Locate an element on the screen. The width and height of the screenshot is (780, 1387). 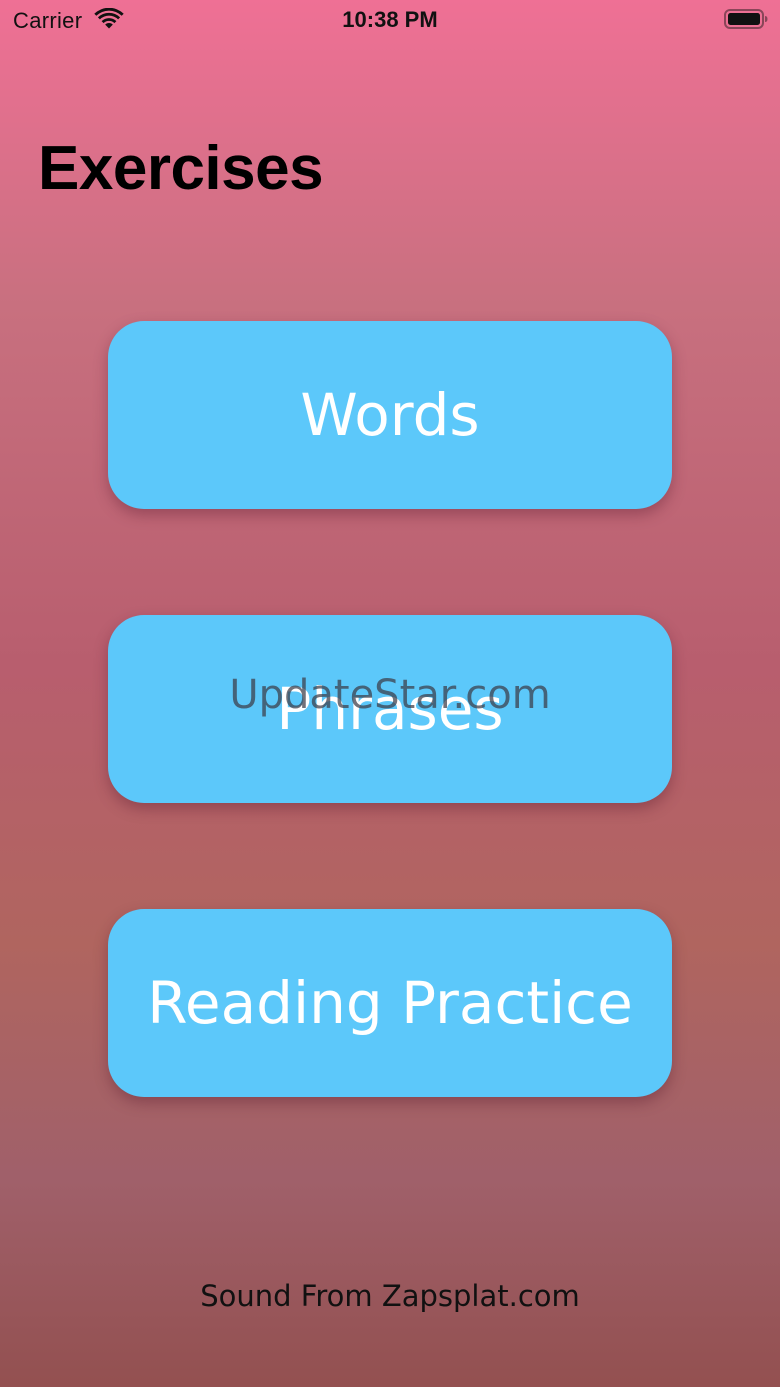
phrases-button-label: Phrases is located at coordinates (390, 709).